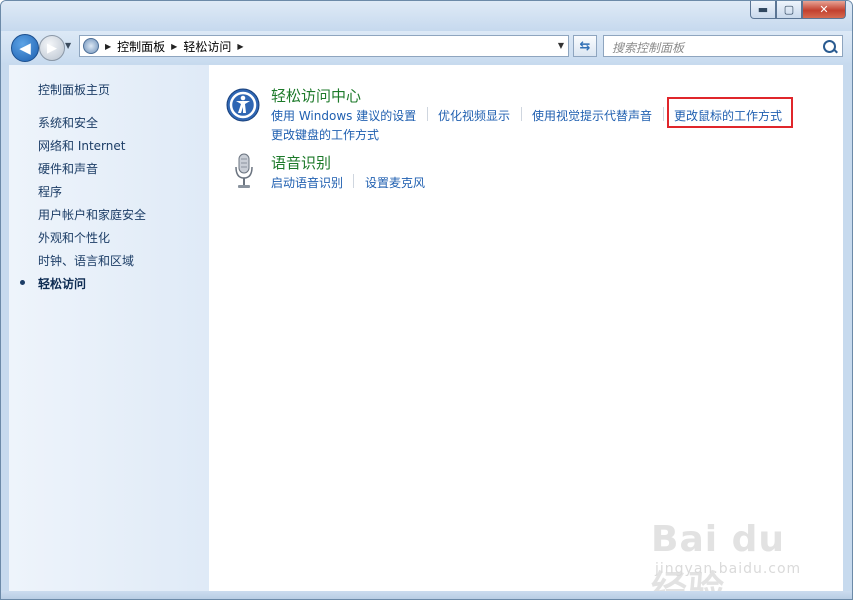 This screenshot has width=853, height=600. What do you see at coordinates (824, 10) in the screenshot?
I see `close-button: ✕` at bounding box center [824, 10].